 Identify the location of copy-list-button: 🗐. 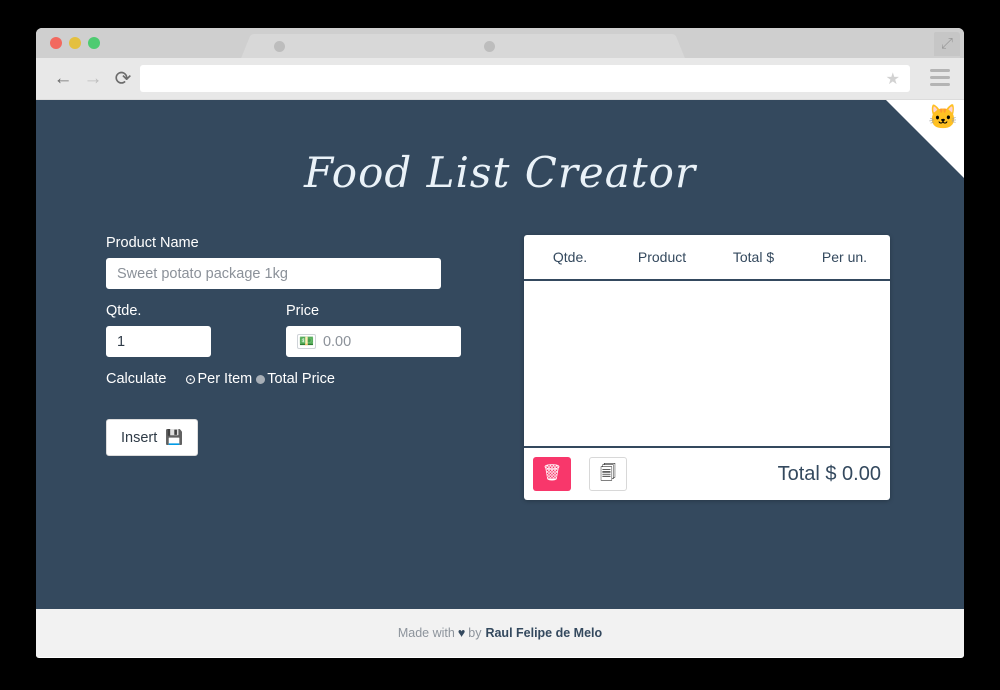
(608, 474).